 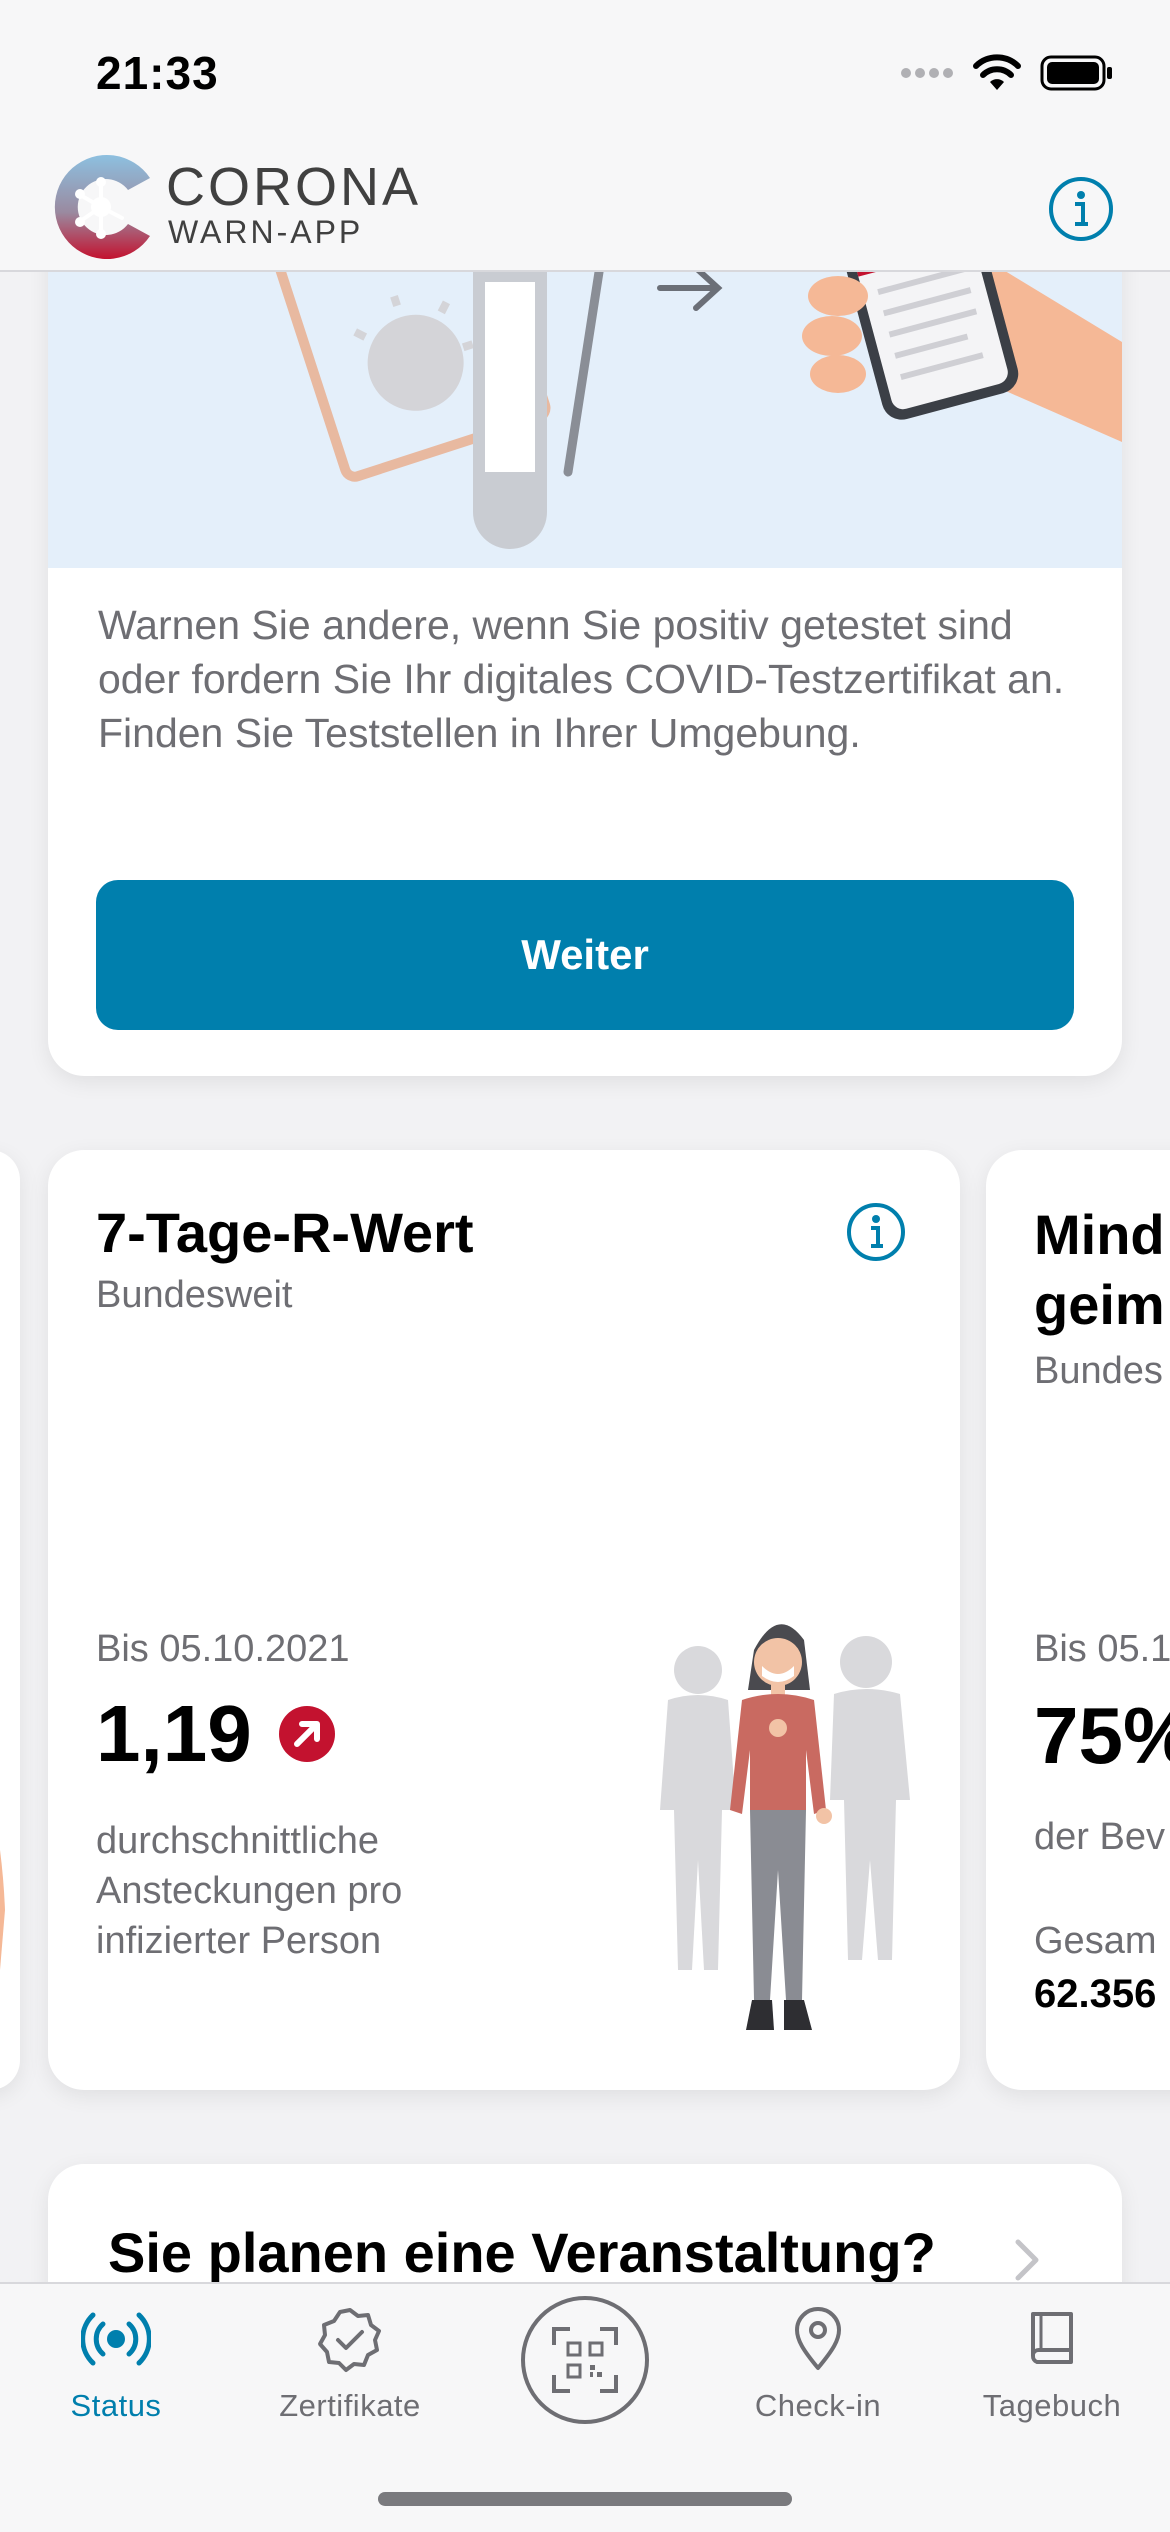 What do you see at coordinates (1076, 73) in the screenshot?
I see `battery-icon` at bounding box center [1076, 73].